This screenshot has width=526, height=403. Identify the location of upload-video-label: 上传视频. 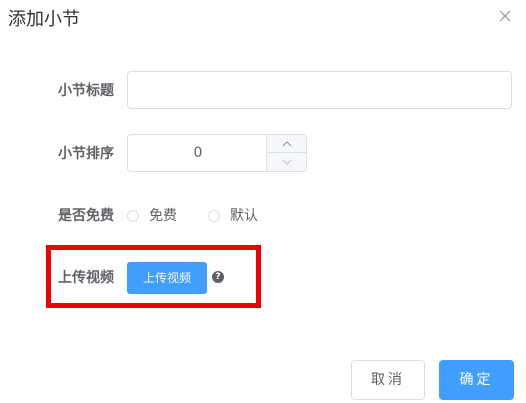
(86, 278).